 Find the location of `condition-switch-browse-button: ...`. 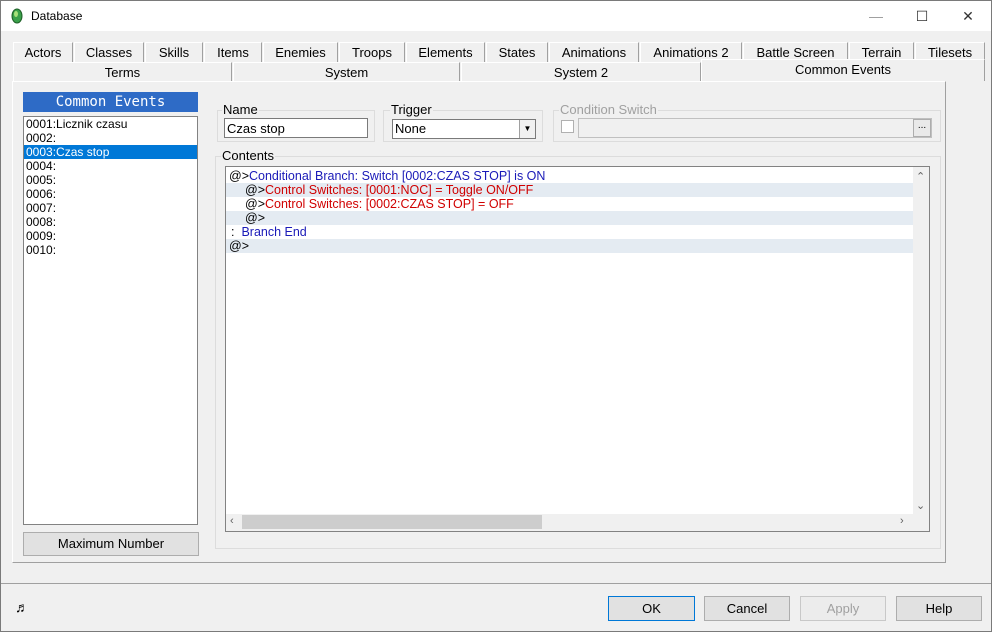

condition-switch-browse-button: ... is located at coordinates (922, 128).